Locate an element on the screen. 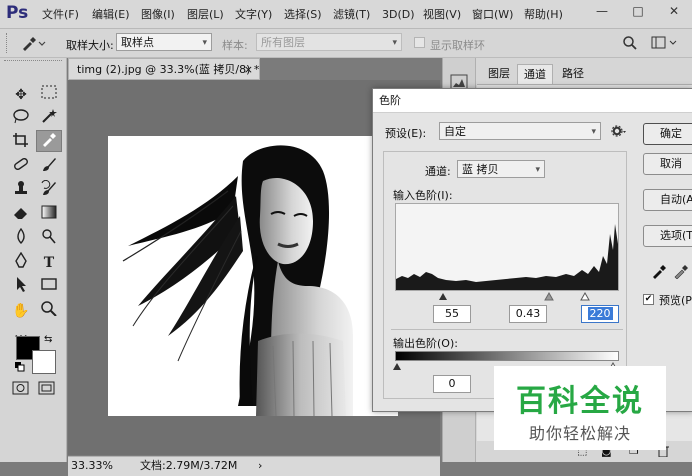 The height and width of the screenshot is (476, 692). channel-value: 蓝 拷贝 is located at coordinates (480, 169).